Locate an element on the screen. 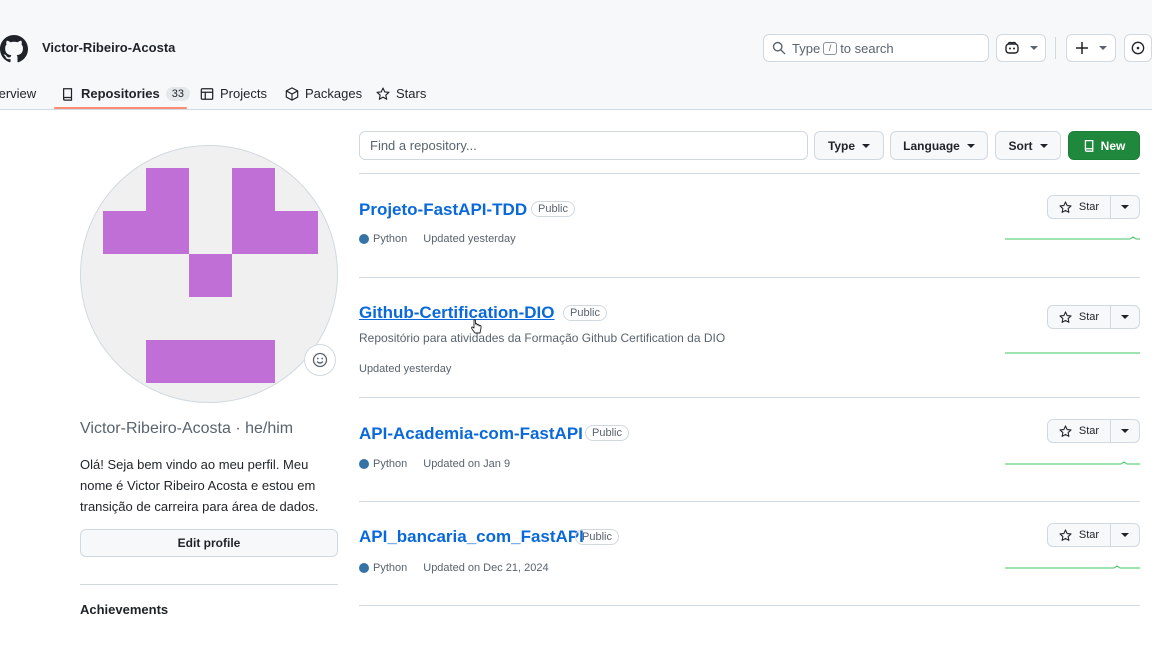 The image size is (1152, 648). set-status-button is located at coordinates (320, 360).